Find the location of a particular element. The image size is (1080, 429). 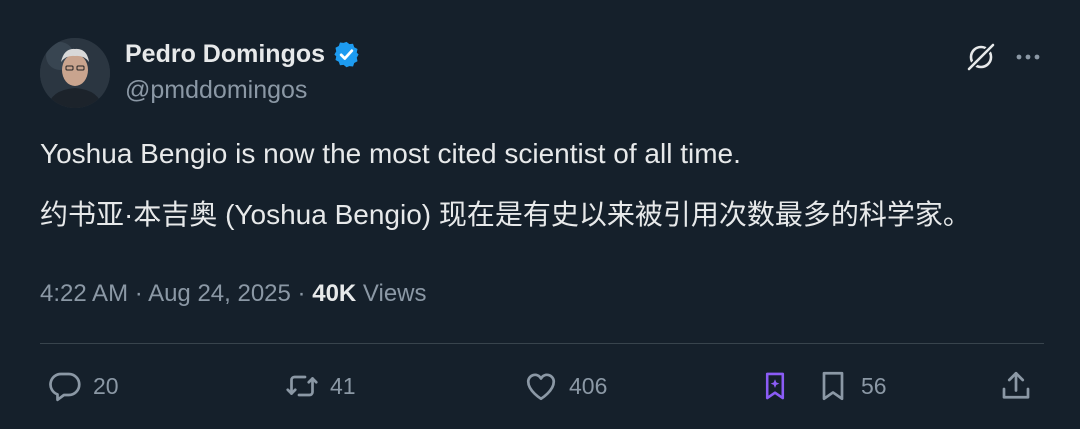

tweet-meta: 4:22 AM · Aug 24, 2025 · 40K Views is located at coordinates (233, 294).